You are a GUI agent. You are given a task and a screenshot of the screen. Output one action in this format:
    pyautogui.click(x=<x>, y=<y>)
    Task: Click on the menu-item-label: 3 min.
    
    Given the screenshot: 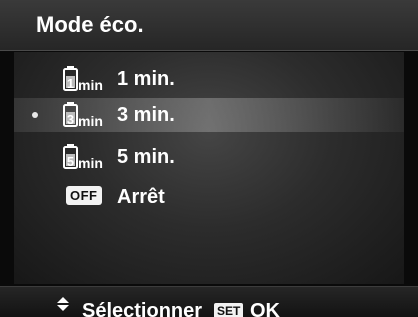 What is the action you would take?
    pyautogui.click(x=146, y=115)
    